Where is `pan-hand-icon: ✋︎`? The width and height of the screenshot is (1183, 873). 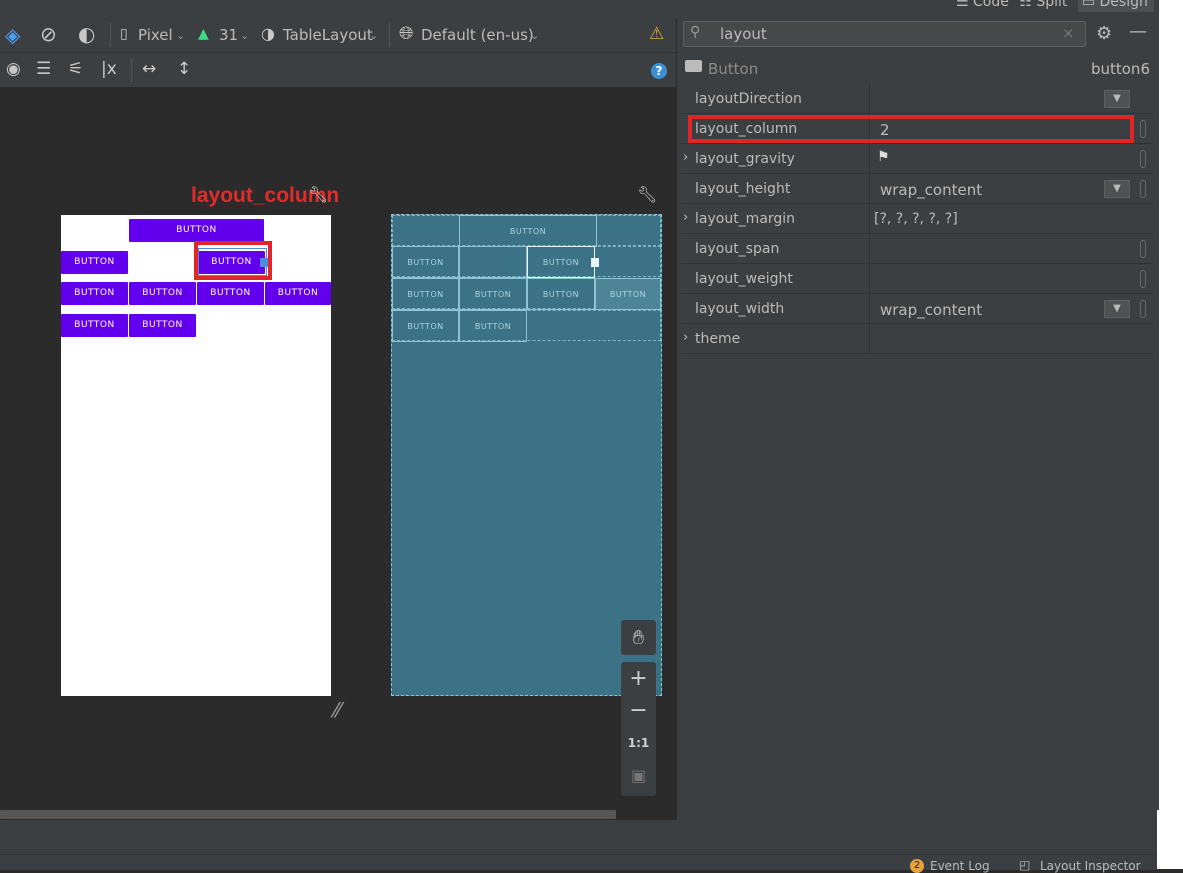
pan-hand-icon: ✋︎ is located at coordinates (638, 637).